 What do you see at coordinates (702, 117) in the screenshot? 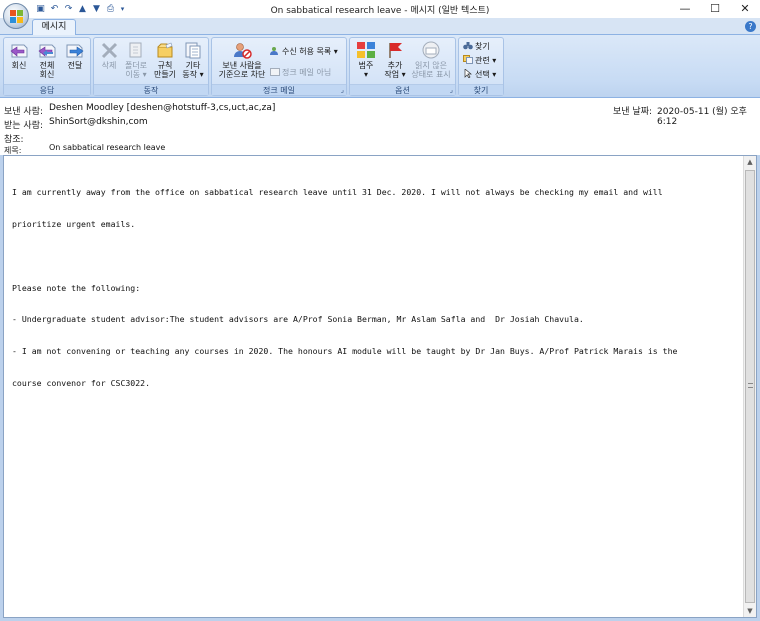
I see `sent-value: 2020-05-11 (월) 오후 6:12` at bounding box center [702, 117].